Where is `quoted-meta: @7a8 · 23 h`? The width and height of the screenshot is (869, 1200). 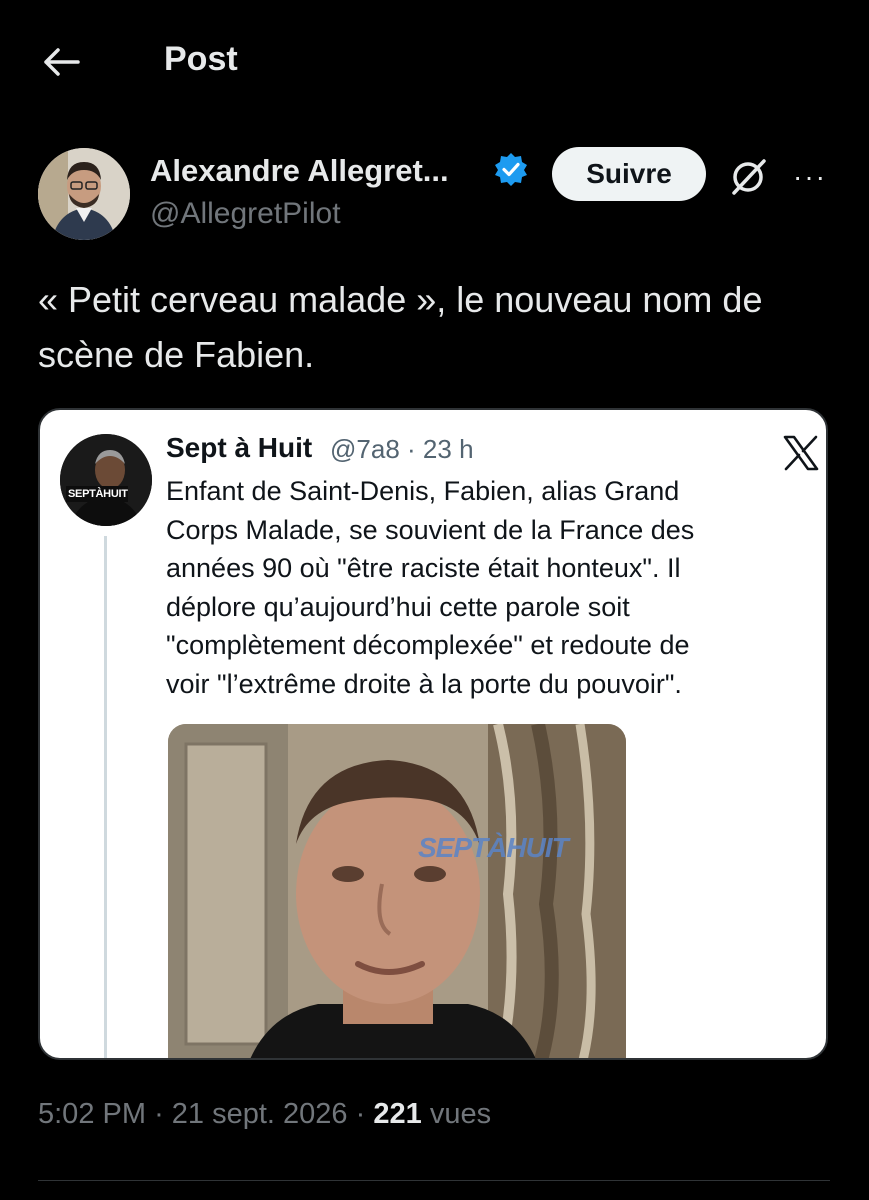
quoted-meta: @7a8 · 23 h is located at coordinates (402, 449).